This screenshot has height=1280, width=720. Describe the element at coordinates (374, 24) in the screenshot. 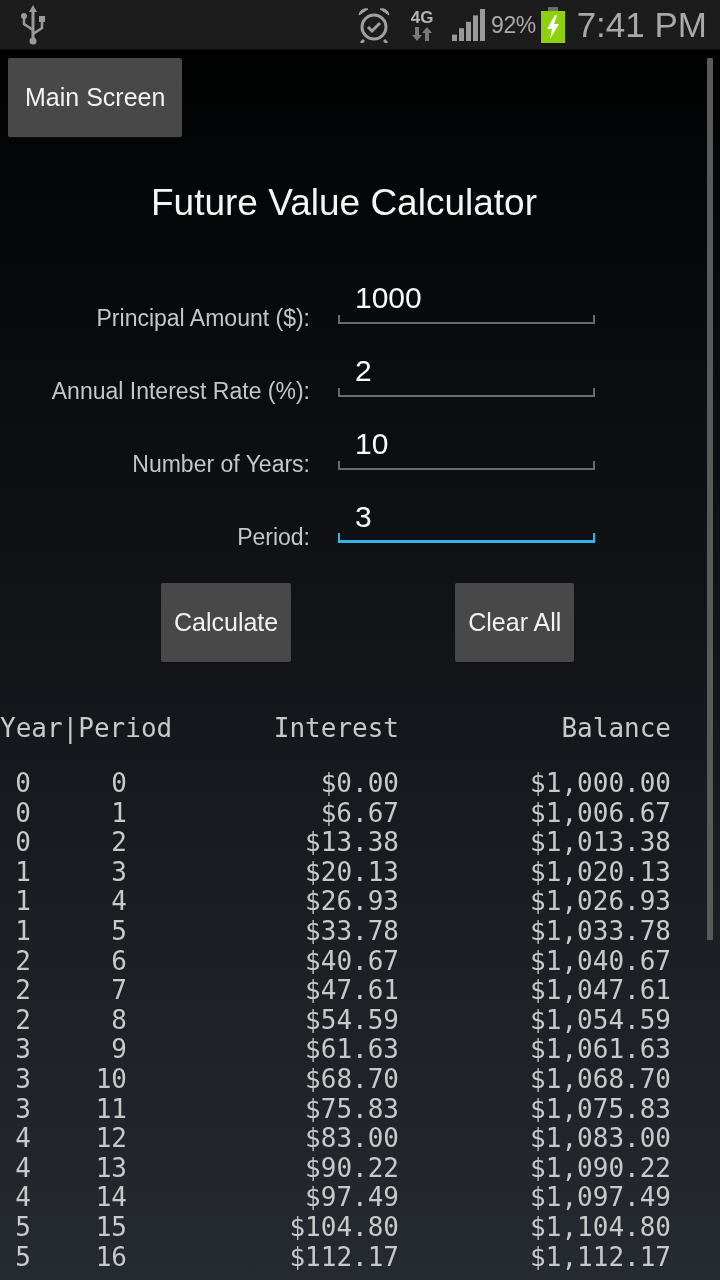

I see `alarm-clock-icon` at that location.